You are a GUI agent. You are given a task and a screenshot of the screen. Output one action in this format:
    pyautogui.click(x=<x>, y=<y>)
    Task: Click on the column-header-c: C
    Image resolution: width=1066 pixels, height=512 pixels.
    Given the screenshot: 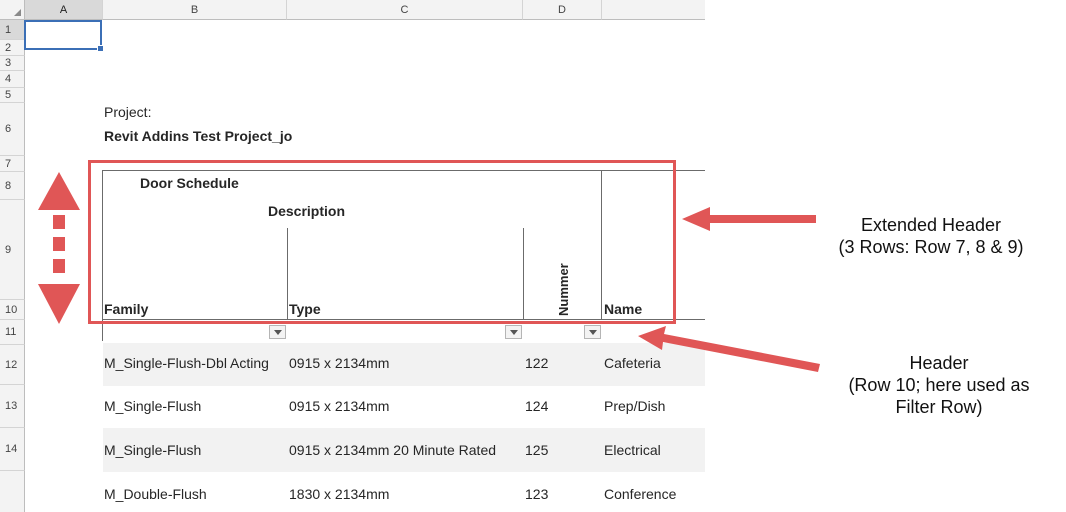 What is the action you would take?
    pyautogui.click(x=405, y=10)
    